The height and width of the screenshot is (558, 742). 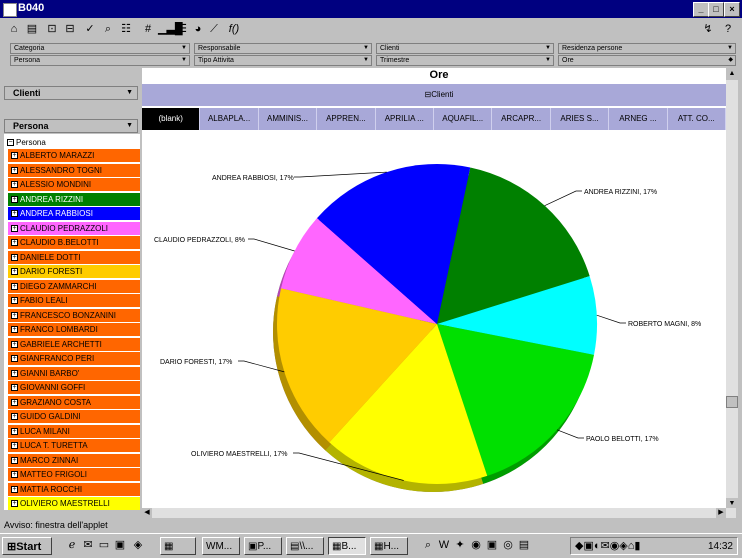 I want to click on persona-item: + MARCO ZINNAI, so click(x=74, y=460).